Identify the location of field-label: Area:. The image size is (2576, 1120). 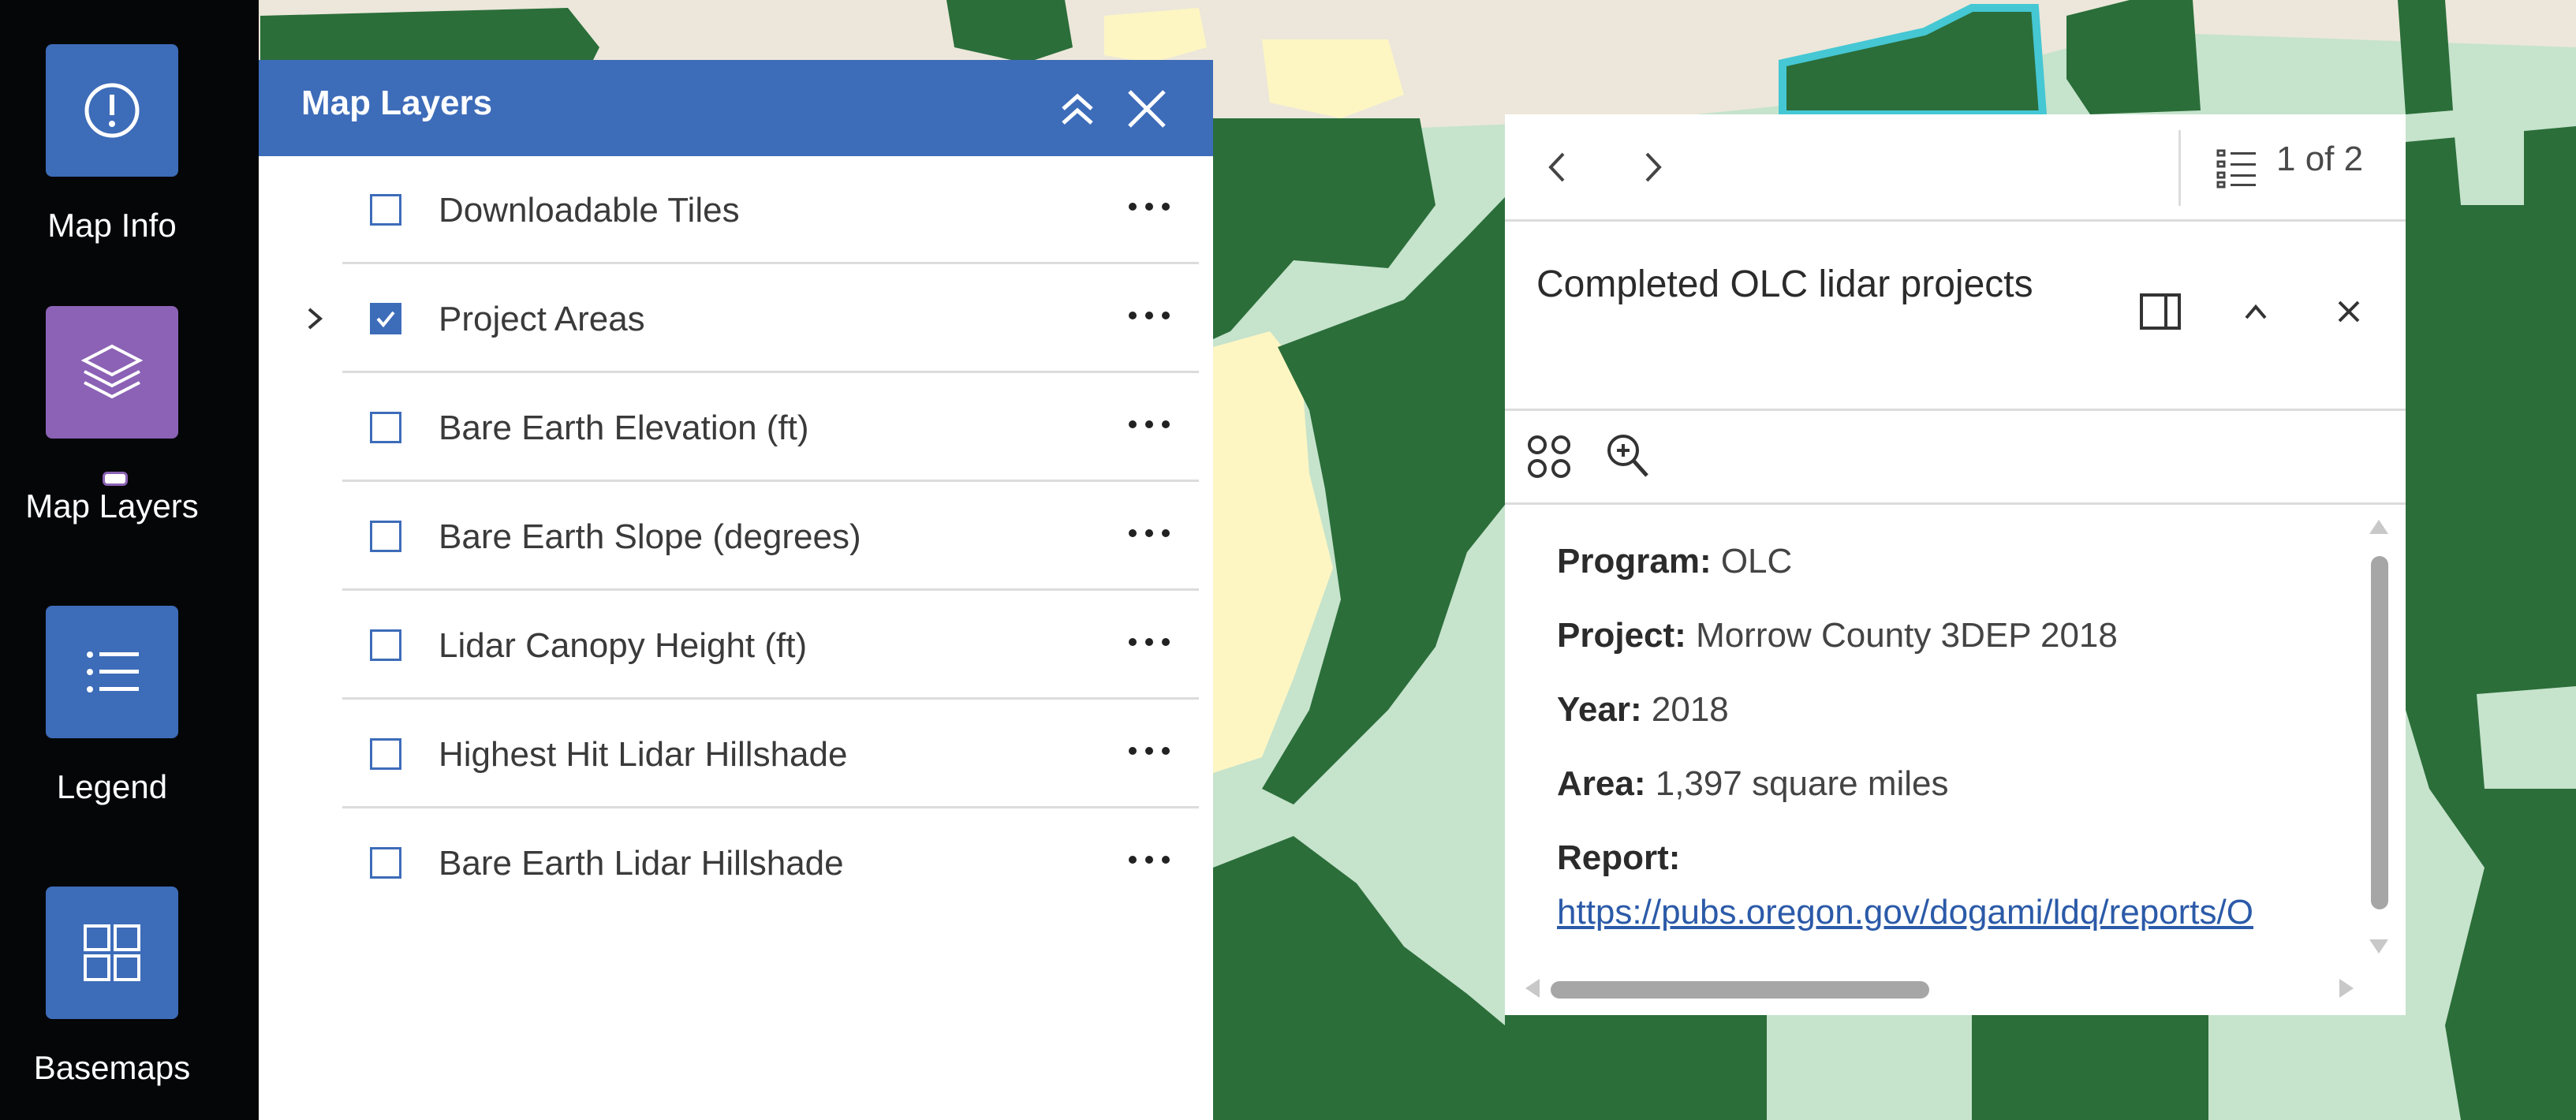
(1601, 783).